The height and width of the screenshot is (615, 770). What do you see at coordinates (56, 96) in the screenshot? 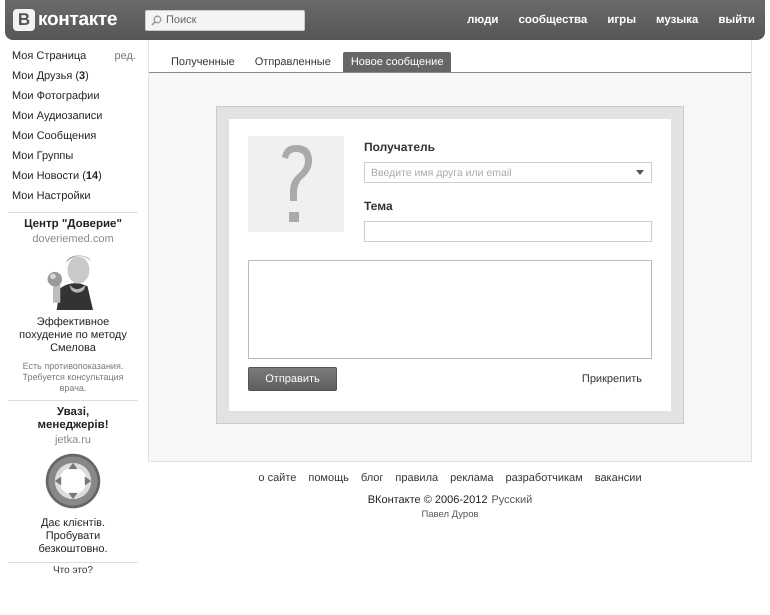
I see `sidebar-item: Мои Фотографии` at bounding box center [56, 96].